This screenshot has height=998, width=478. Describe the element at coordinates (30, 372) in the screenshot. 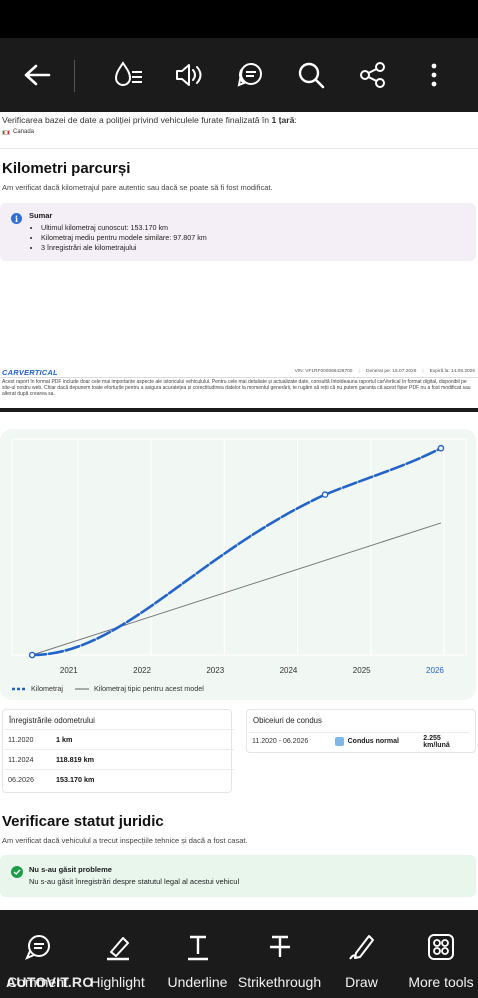

I see `carvertical-logo: CARVERTICAL` at that location.